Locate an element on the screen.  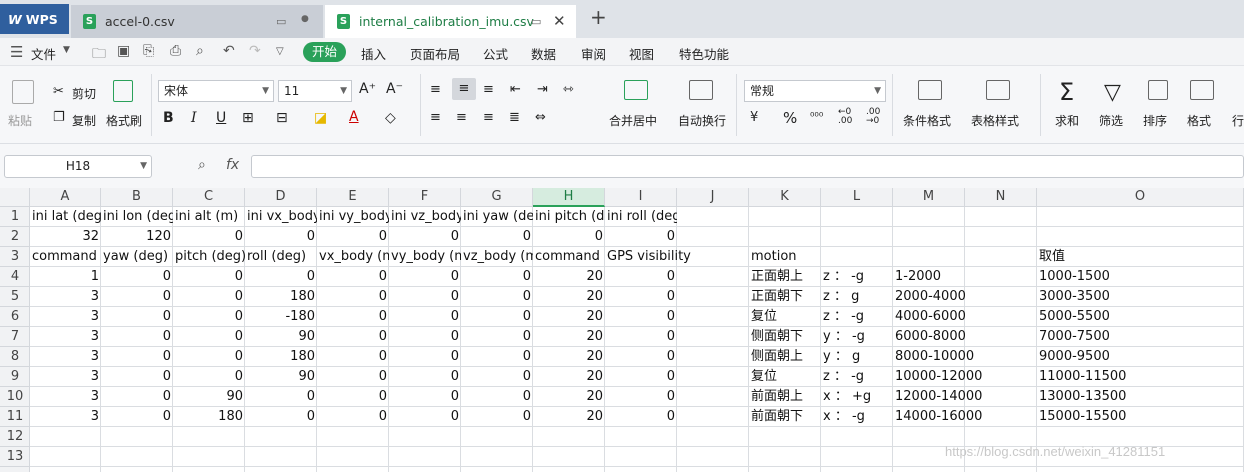
cell-f8: 0 is located at coordinates (425, 357).